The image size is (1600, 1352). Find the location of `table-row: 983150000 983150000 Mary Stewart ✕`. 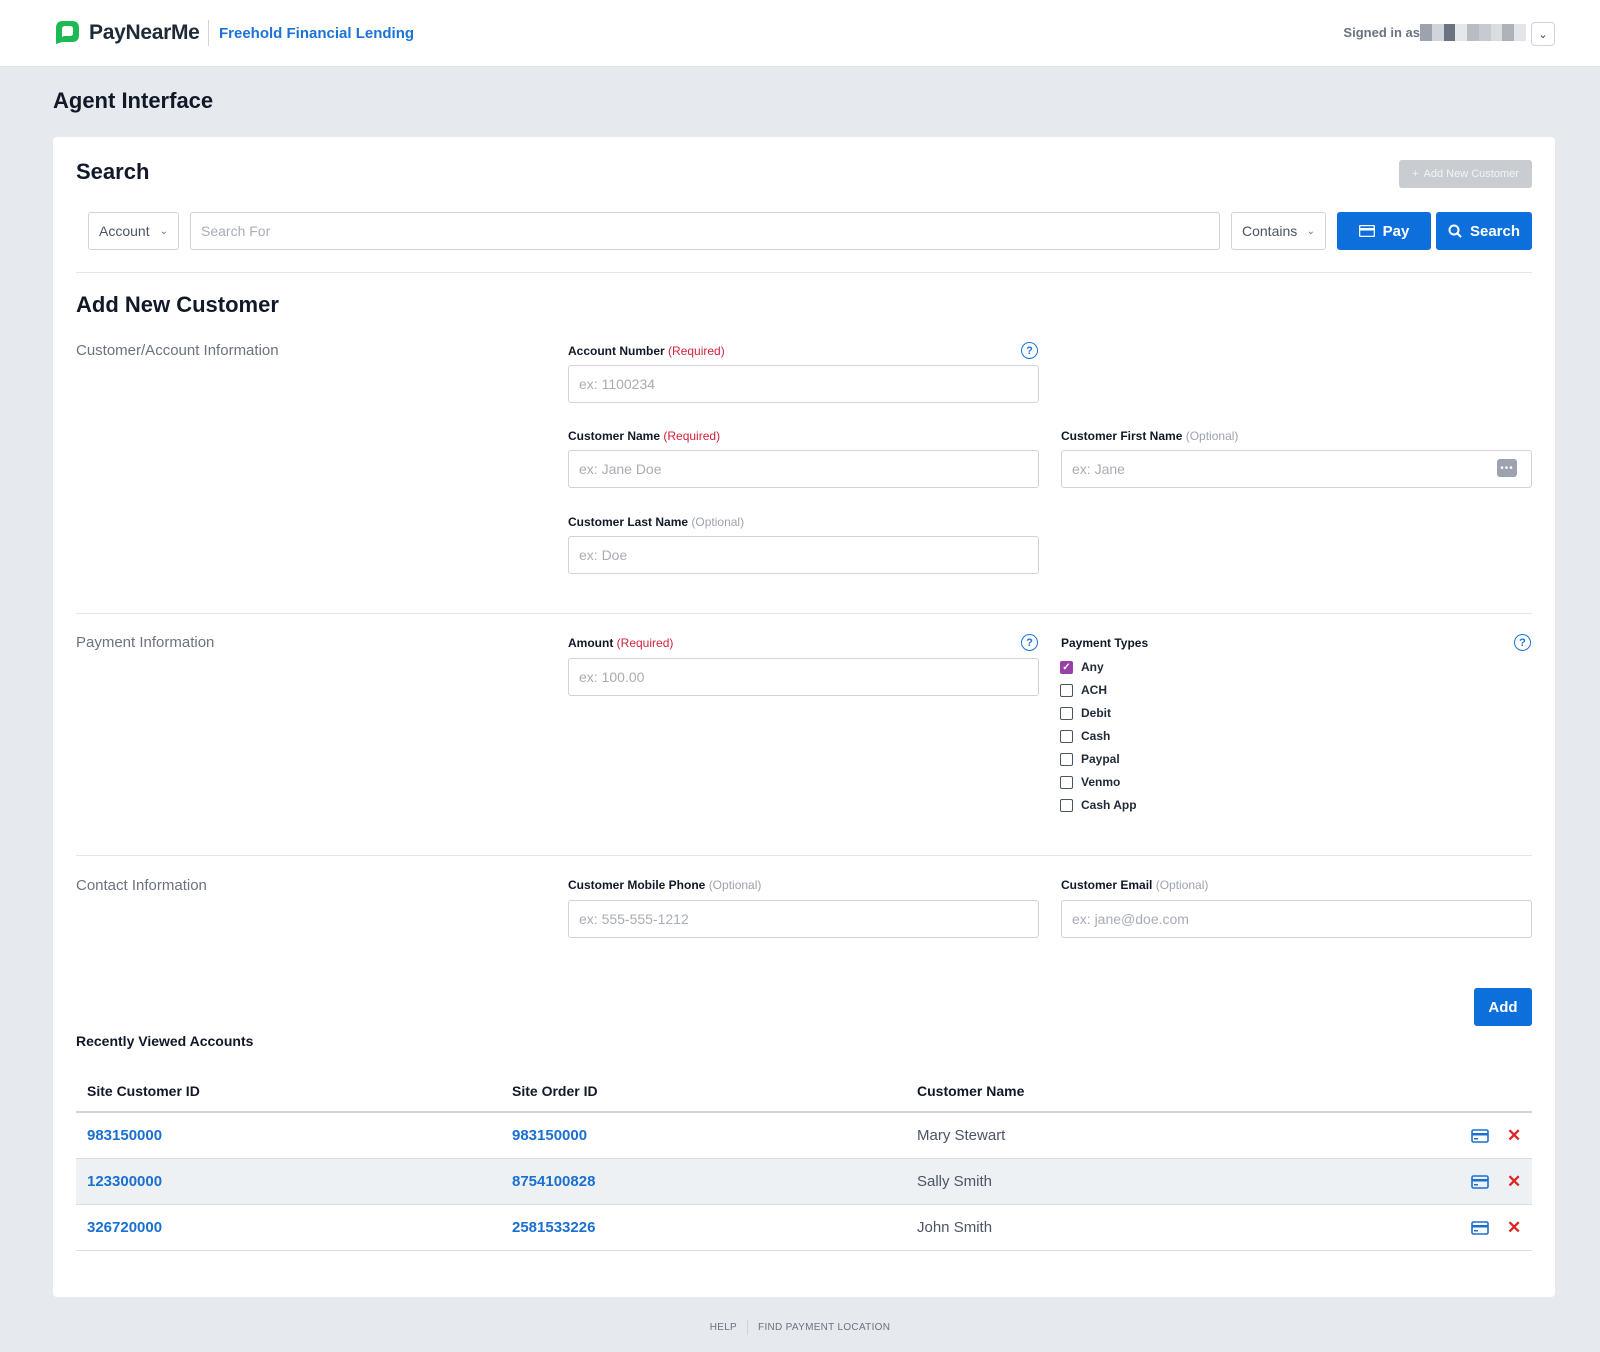

table-row: 983150000 983150000 Mary Stewart ✕ is located at coordinates (804, 1136).